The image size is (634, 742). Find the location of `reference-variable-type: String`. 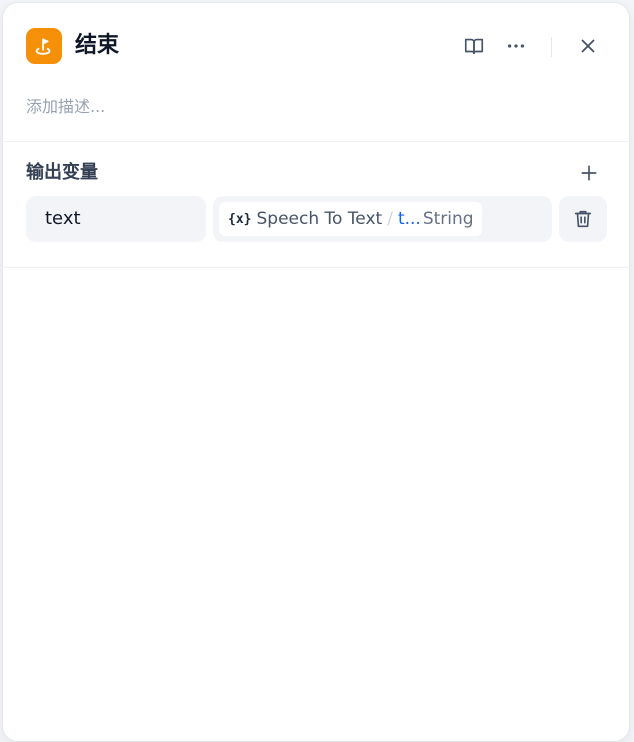

reference-variable-type: String is located at coordinates (448, 219).